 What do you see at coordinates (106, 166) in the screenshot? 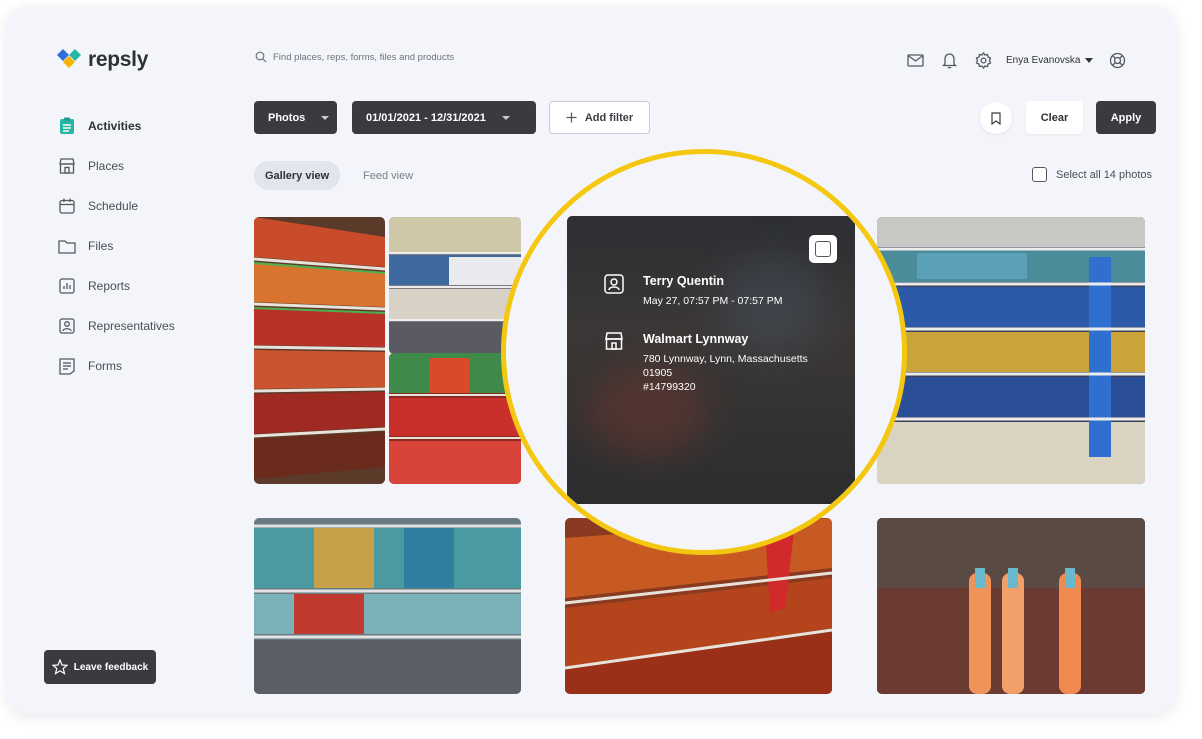
I see `sidebar-item-label: Places` at bounding box center [106, 166].